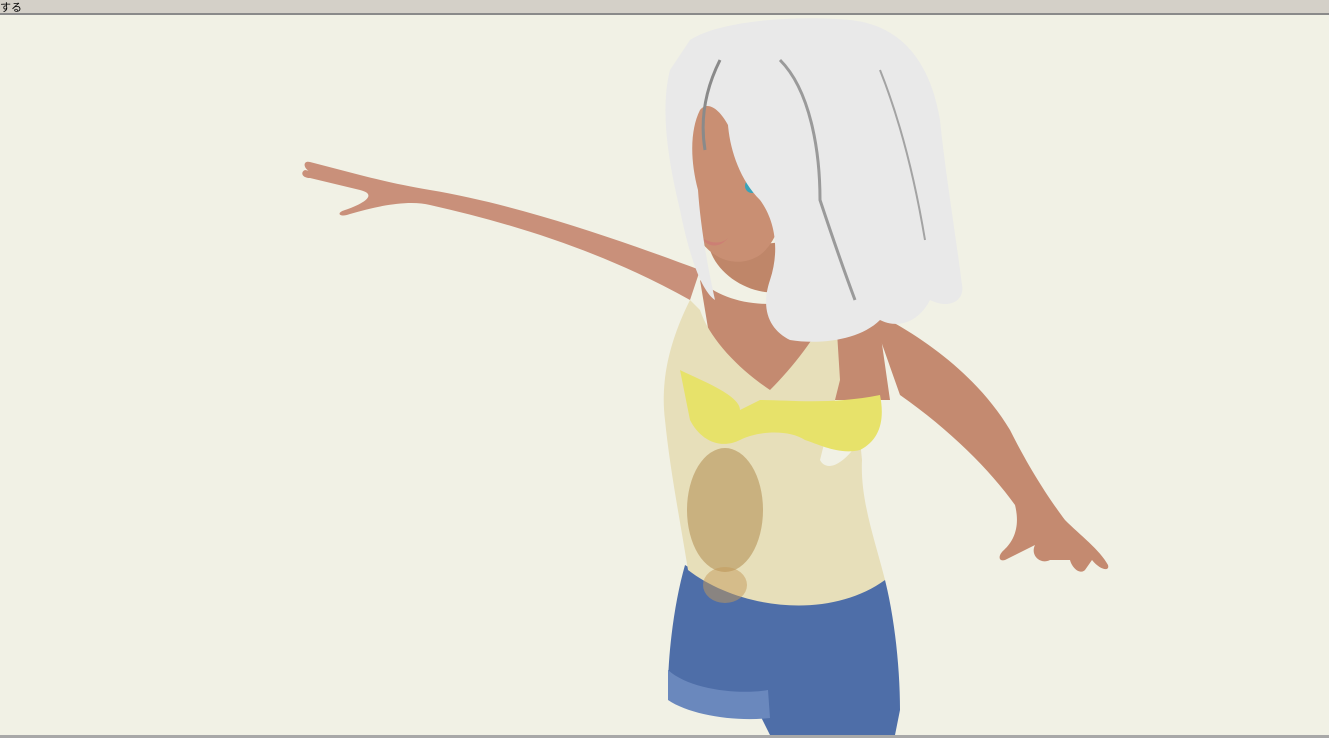  Describe the element at coordinates (989, 441) in the screenshot. I see `right-arm` at that location.